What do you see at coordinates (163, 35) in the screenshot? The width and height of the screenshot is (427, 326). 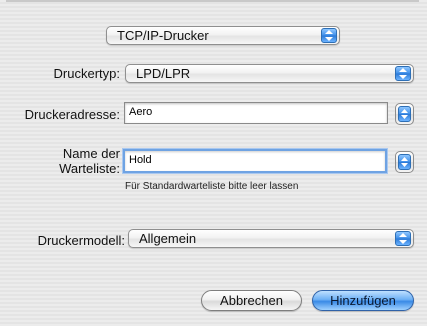 I see `protocol-popup-value: TCP/IP-Drucker` at bounding box center [163, 35].